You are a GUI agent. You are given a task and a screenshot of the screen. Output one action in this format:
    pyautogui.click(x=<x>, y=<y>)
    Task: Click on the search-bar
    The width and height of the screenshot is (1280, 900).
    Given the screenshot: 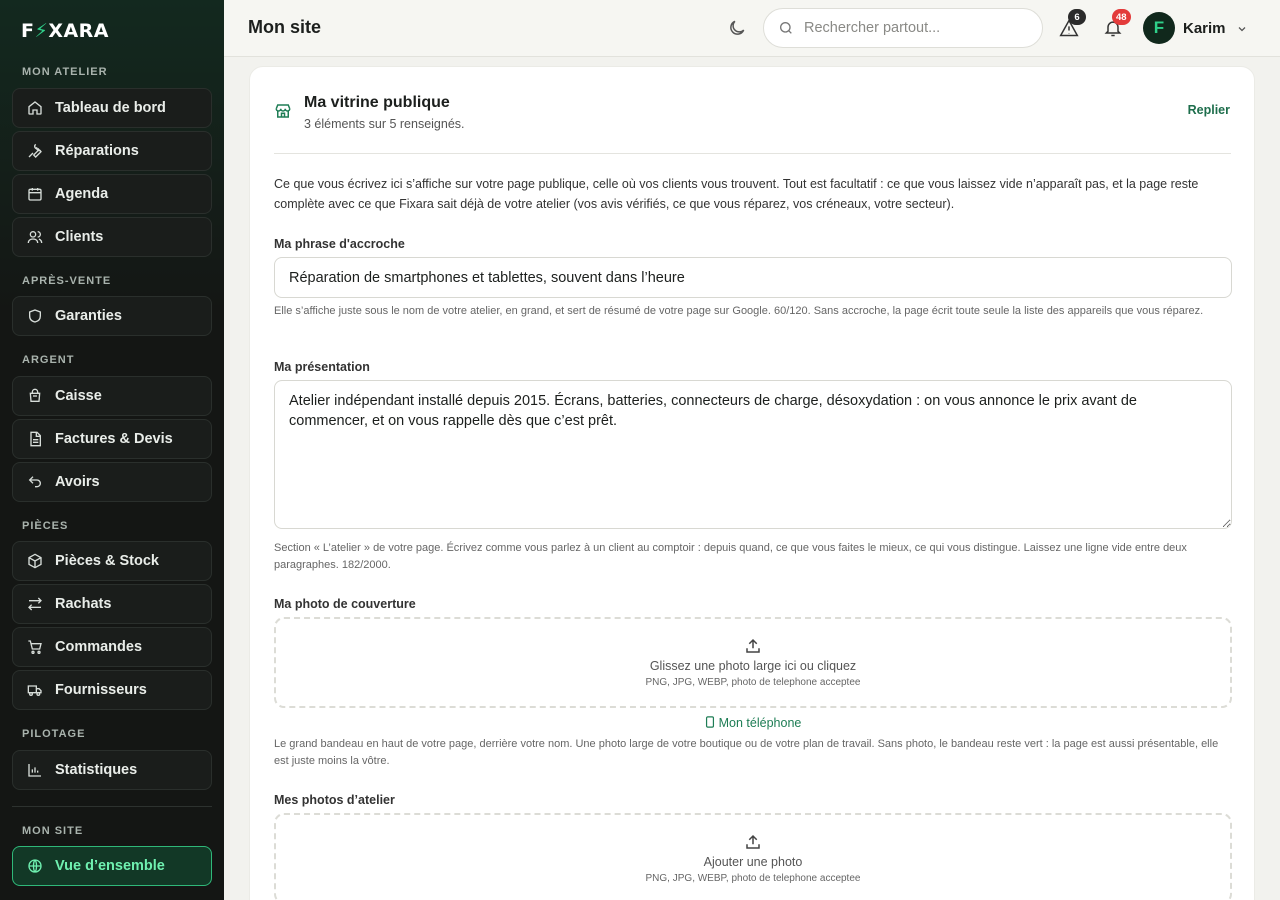 What is the action you would take?
    pyautogui.click(x=903, y=28)
    